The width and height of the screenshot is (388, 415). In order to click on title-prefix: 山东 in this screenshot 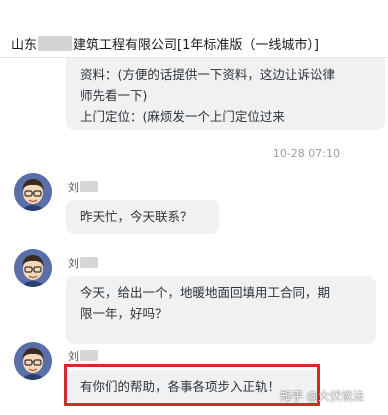, I will do `click(24, 45)`.